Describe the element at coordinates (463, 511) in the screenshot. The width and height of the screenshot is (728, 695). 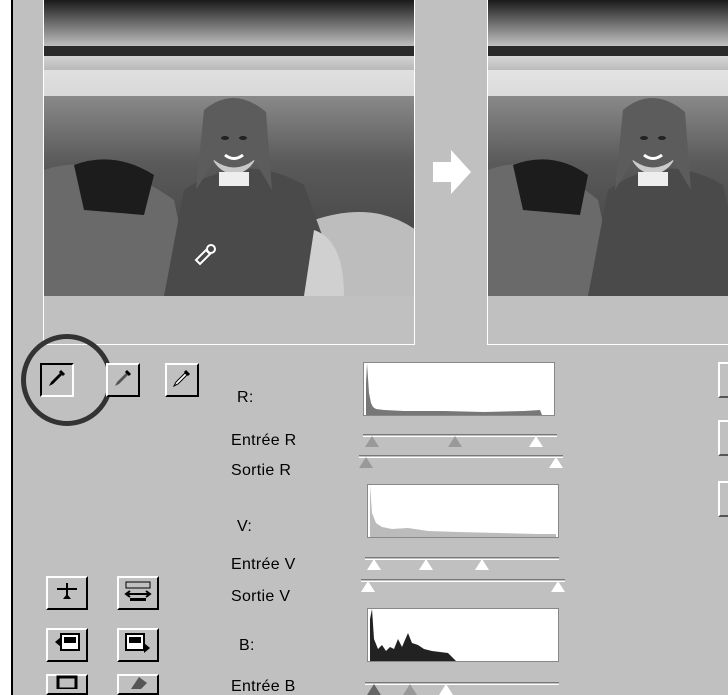
I see `histogram-v` at that location.